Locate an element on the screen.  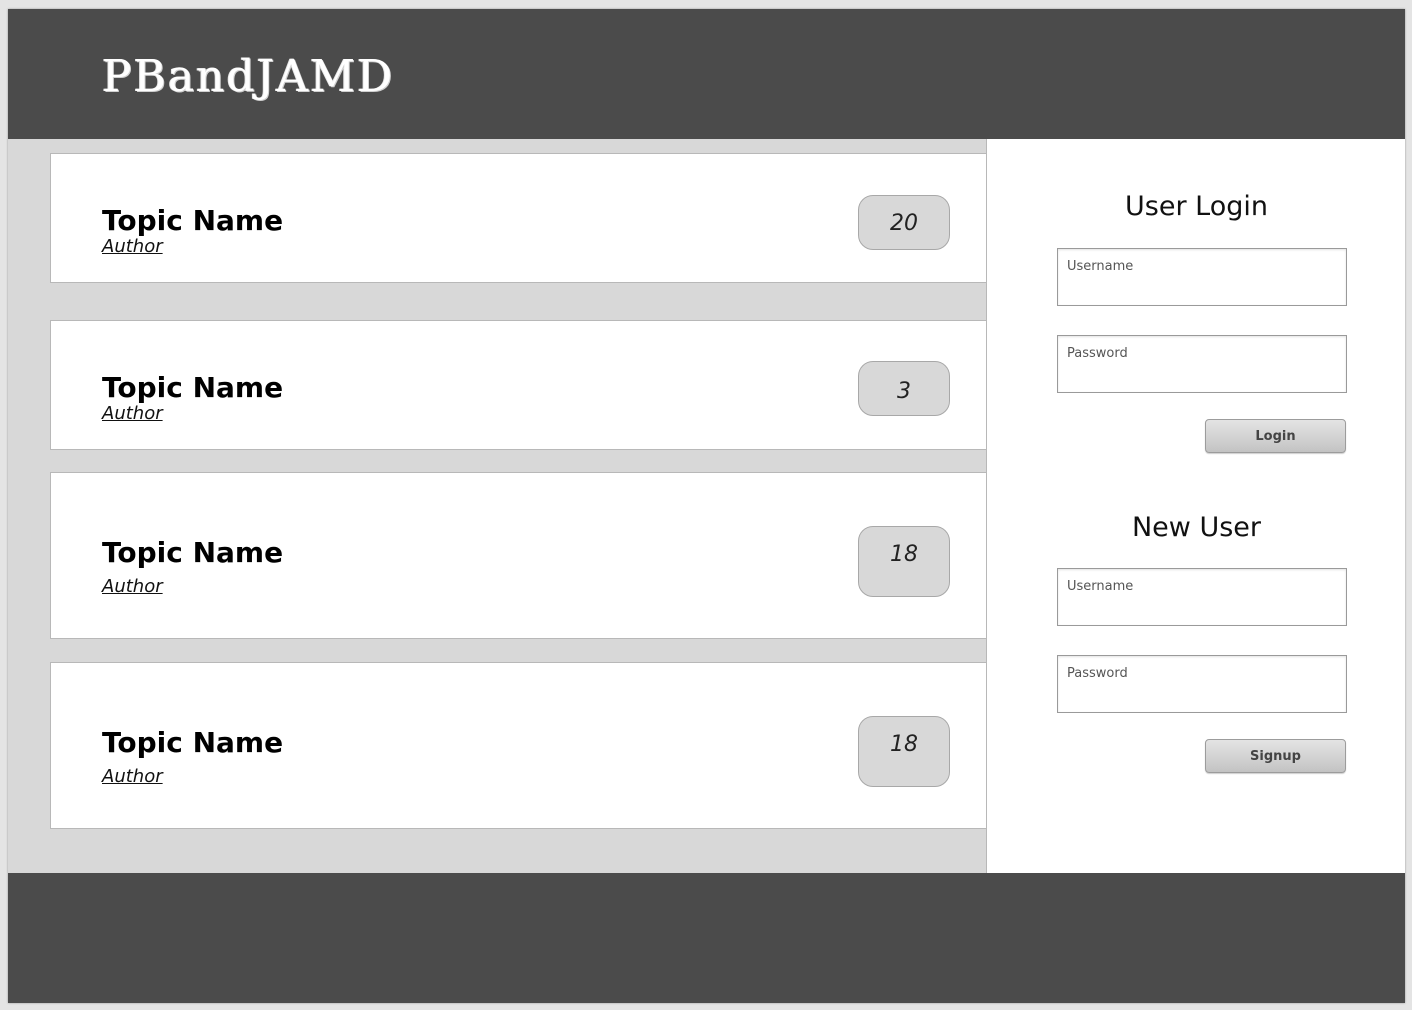
login-password-input is located at coordinates (1202, 364).